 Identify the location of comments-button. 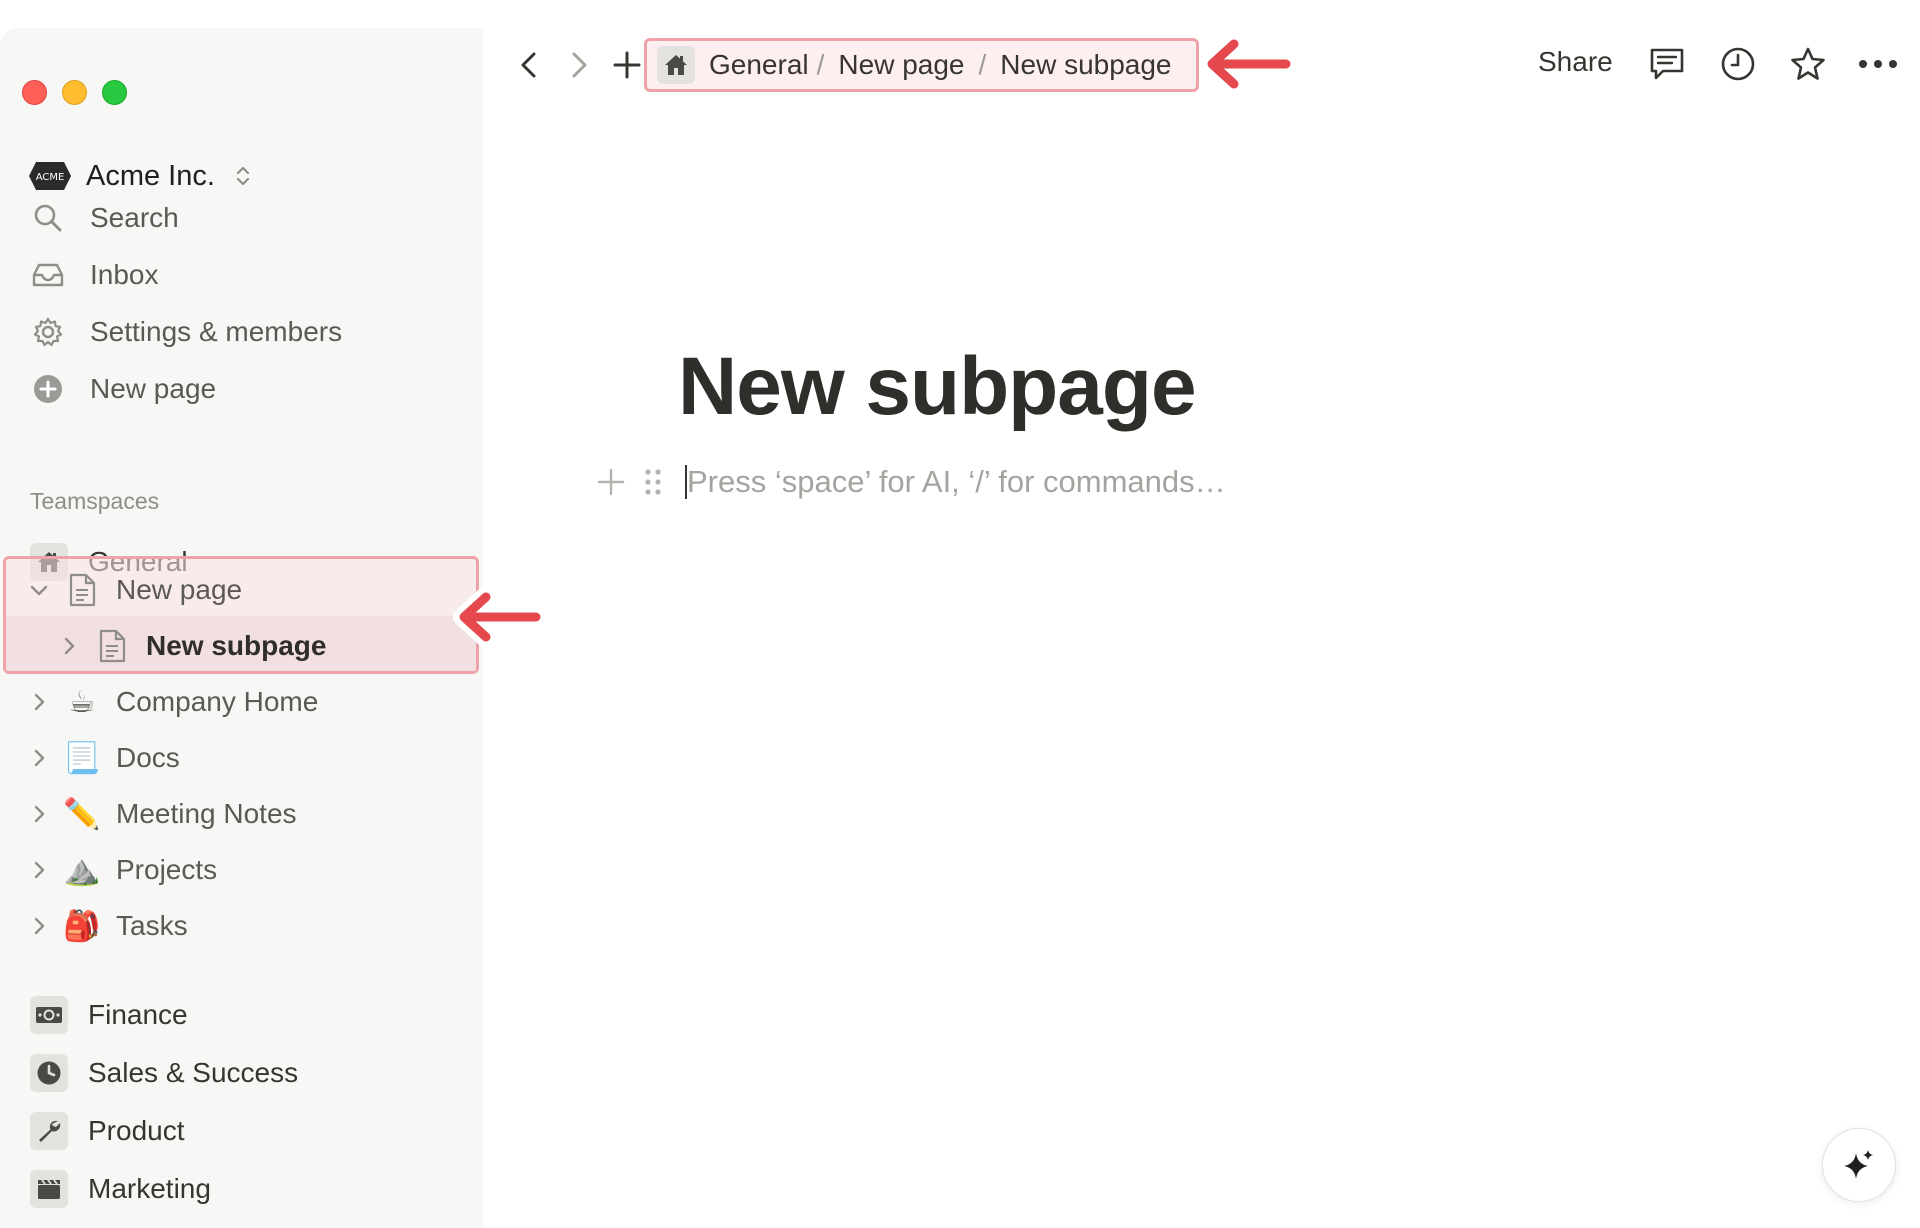
(1667, 64).